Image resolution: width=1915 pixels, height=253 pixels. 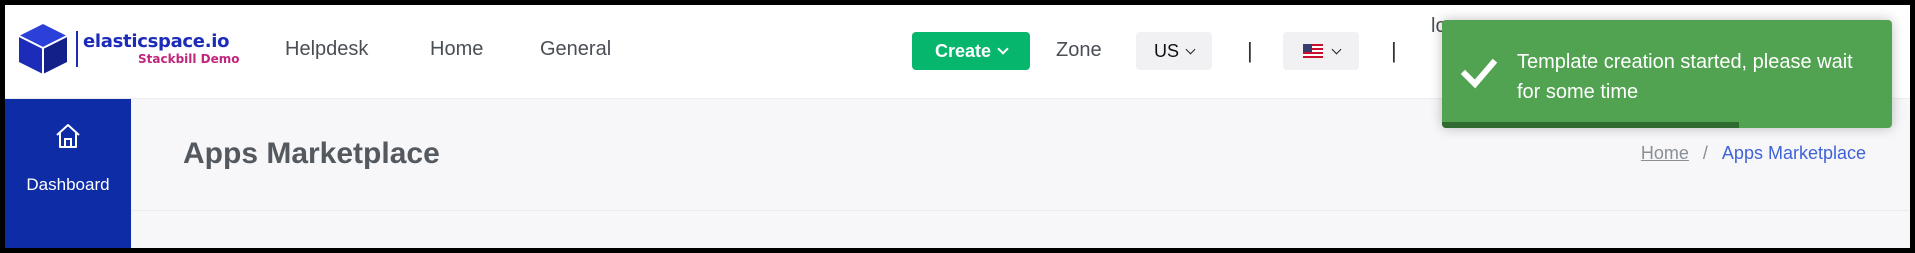 I want to click on nav-helpdesk: Helpdesk, so click(x=326, y=49).